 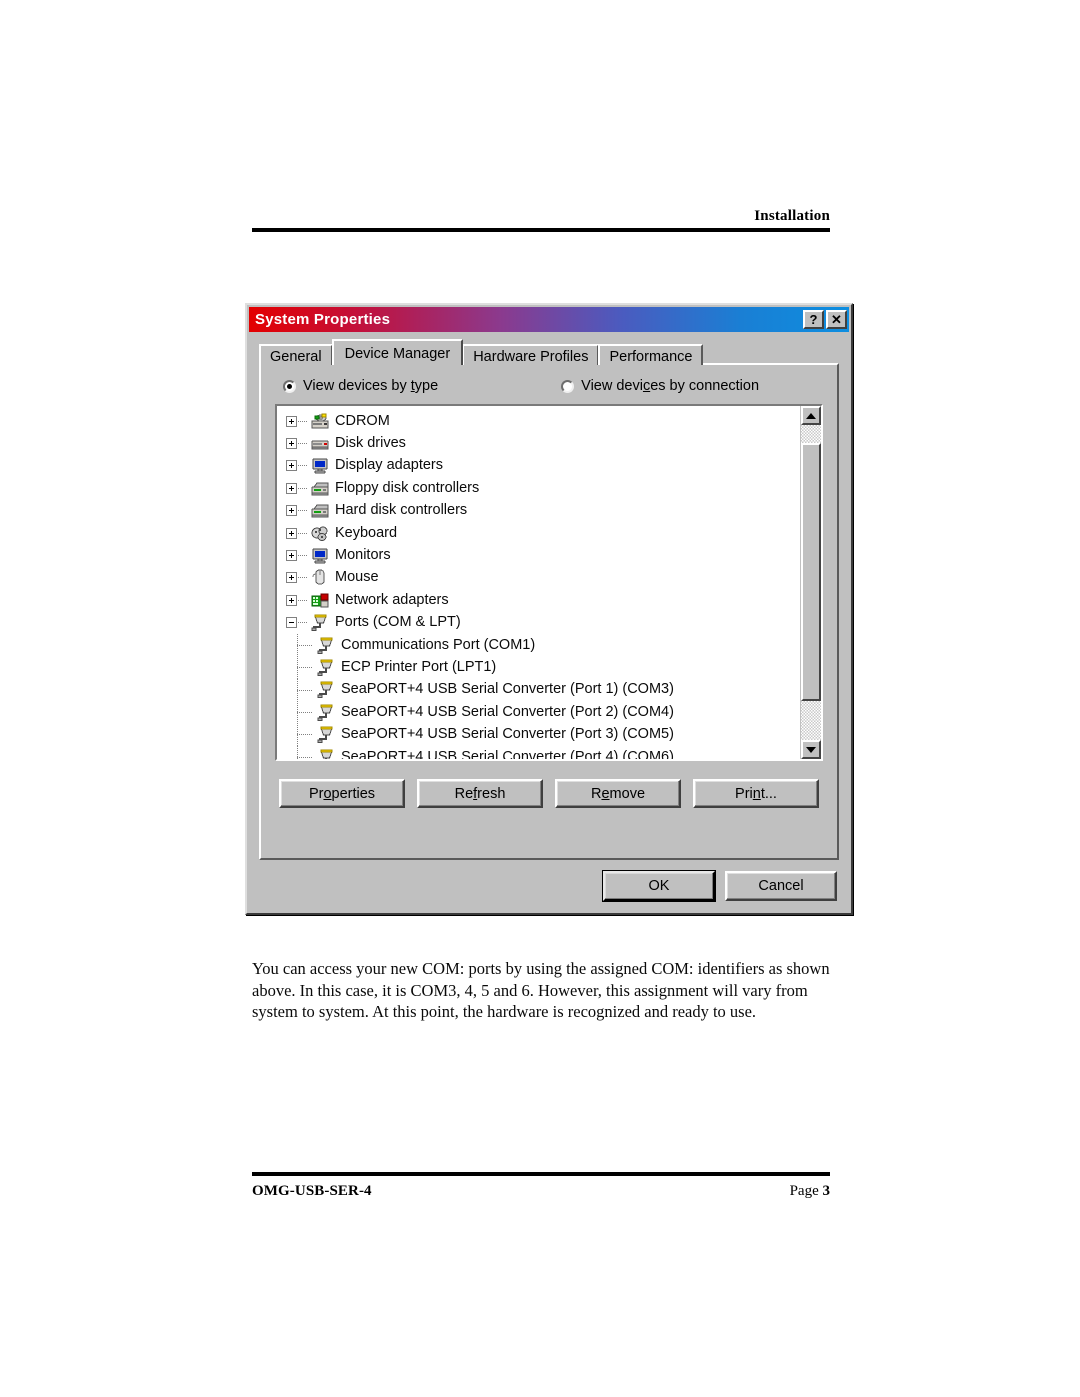 What do you see at coordinates (670, 386) in the screenshot?
I see `radio-view-by-connection-label: View devices by connection` at bounding box center [670, 386].